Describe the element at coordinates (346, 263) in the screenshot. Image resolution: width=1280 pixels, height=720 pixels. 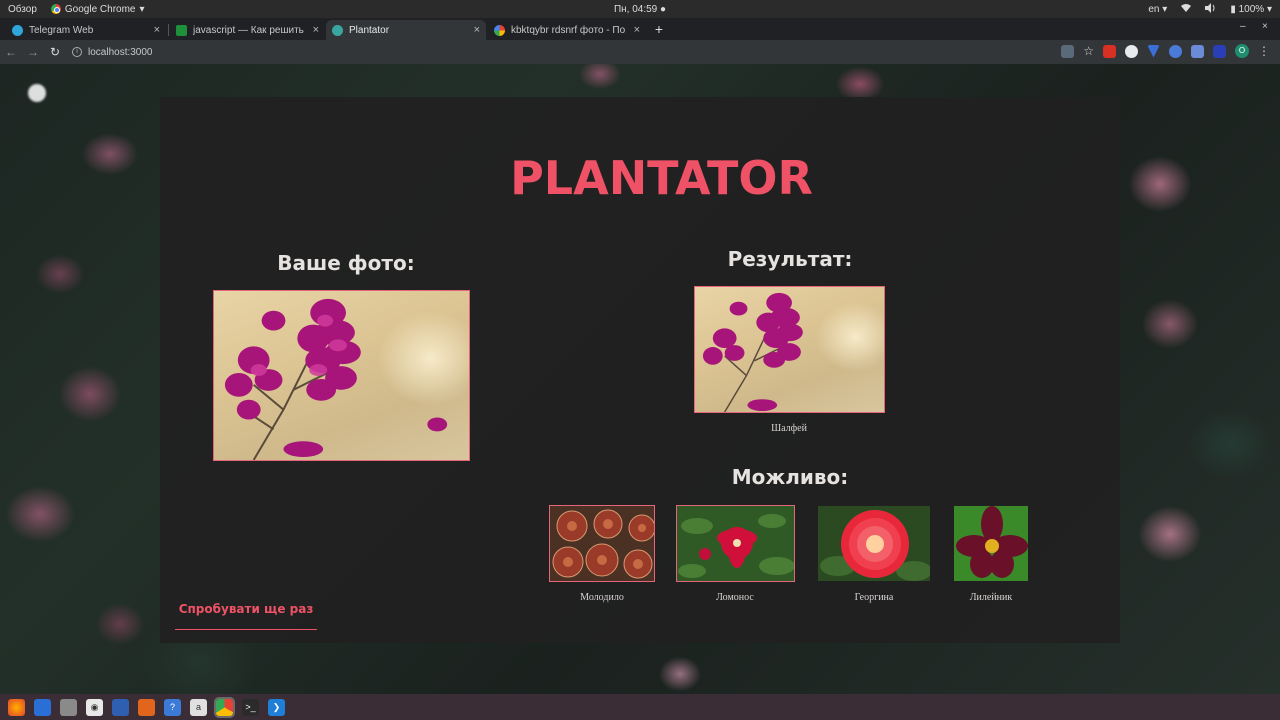
I see `your-photo-heading: Ваше фото:` at that location.